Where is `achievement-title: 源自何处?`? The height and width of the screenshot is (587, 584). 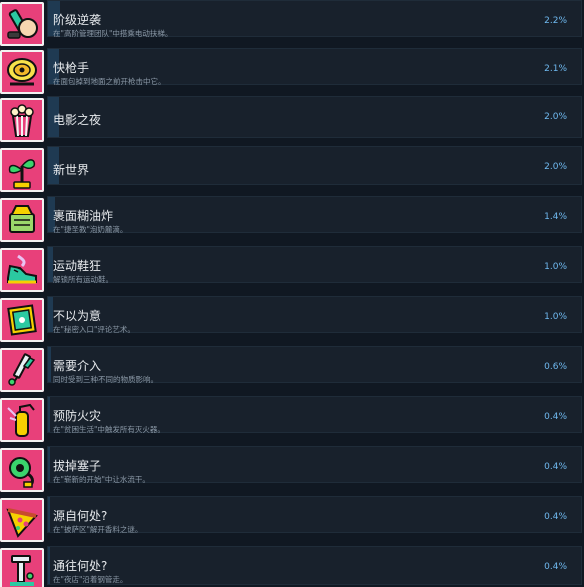
achievement-title: 源自何处? is located at coordinates (80, 516).